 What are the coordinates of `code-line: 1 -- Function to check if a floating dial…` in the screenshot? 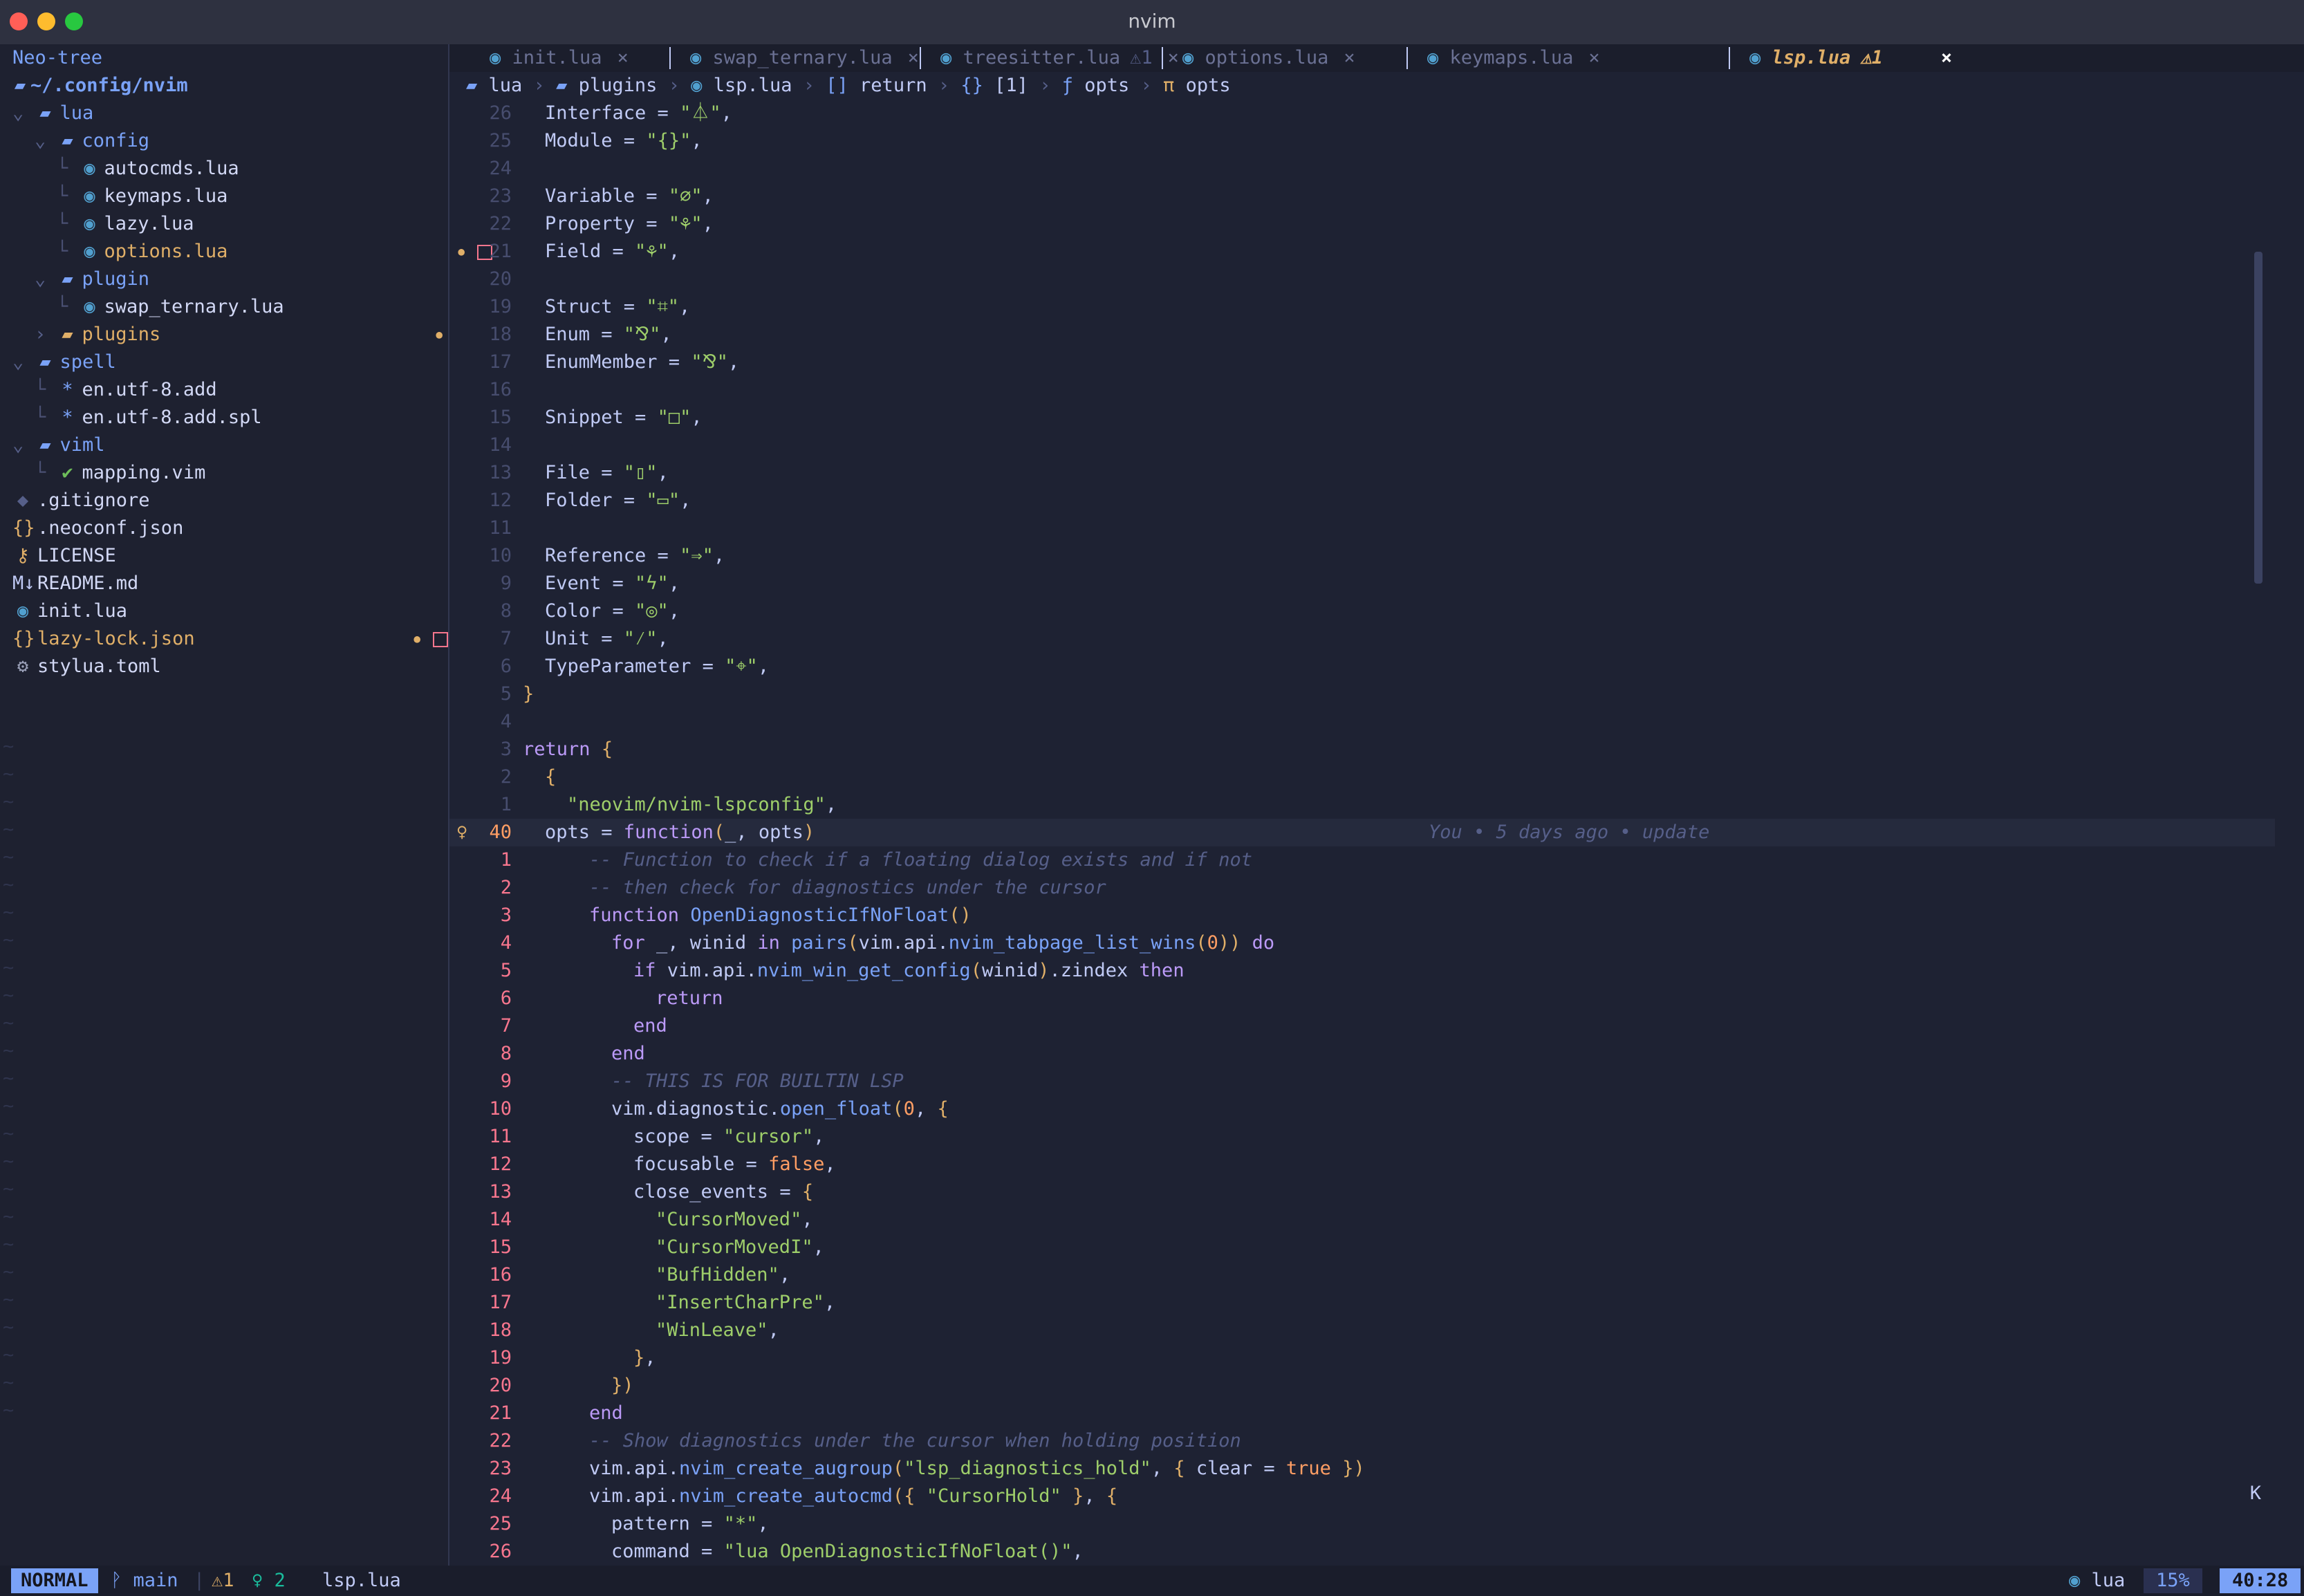 It's located at (1362, 860).